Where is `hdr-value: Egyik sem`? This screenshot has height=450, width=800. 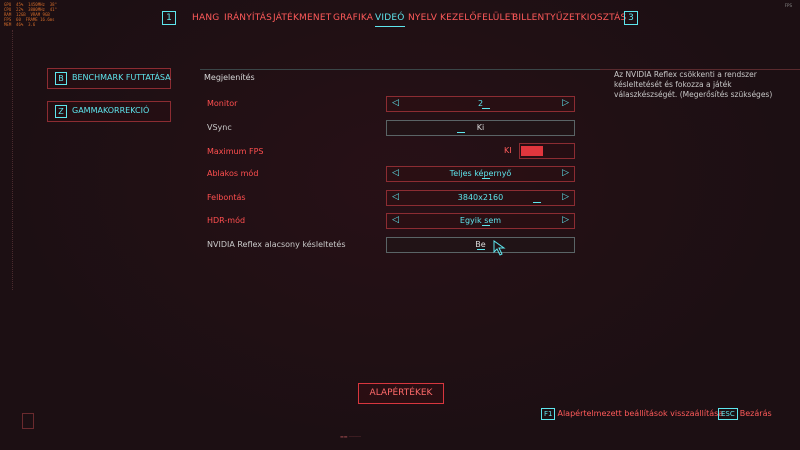
hdr-value: Egyik sem is located at coordinates (480, 220).